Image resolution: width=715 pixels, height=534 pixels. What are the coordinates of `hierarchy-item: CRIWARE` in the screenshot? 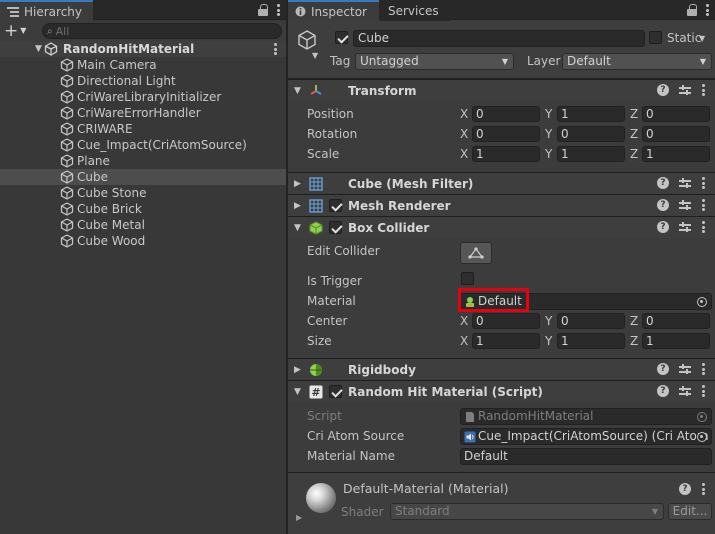 It's located at (143, 129).